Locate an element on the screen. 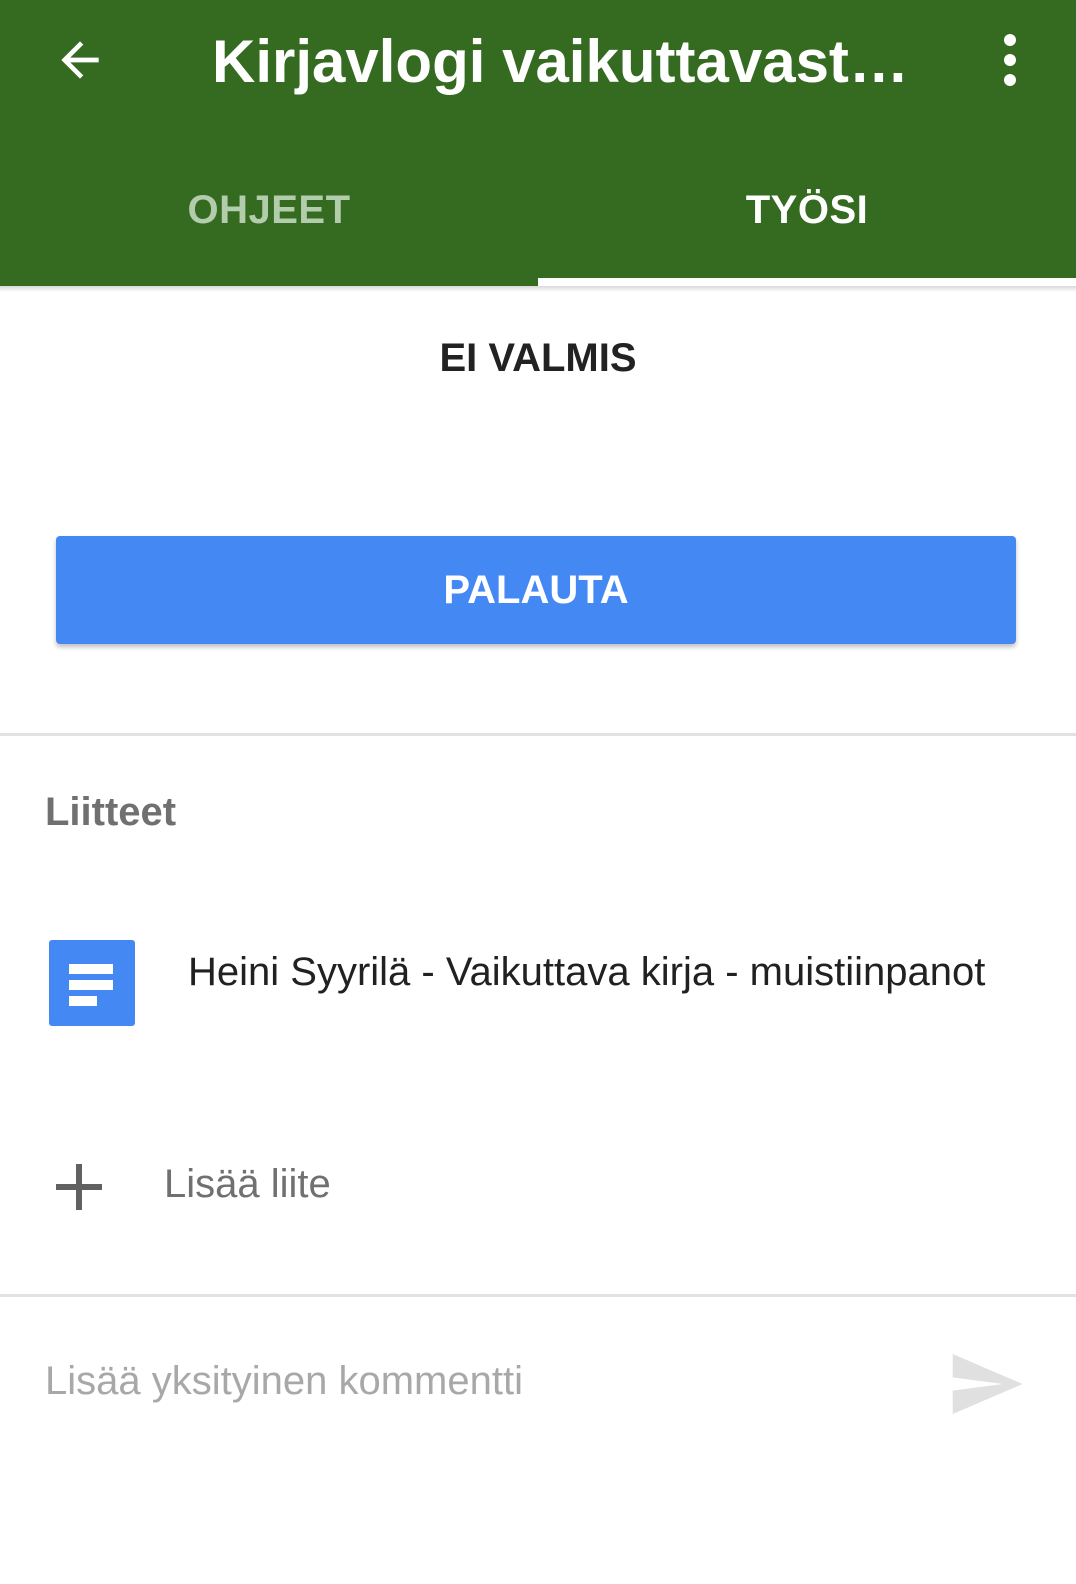 Image resolution: width=1076 pixels, height=1584 pixels. more-options-button is located at coordinates (1010, 60).